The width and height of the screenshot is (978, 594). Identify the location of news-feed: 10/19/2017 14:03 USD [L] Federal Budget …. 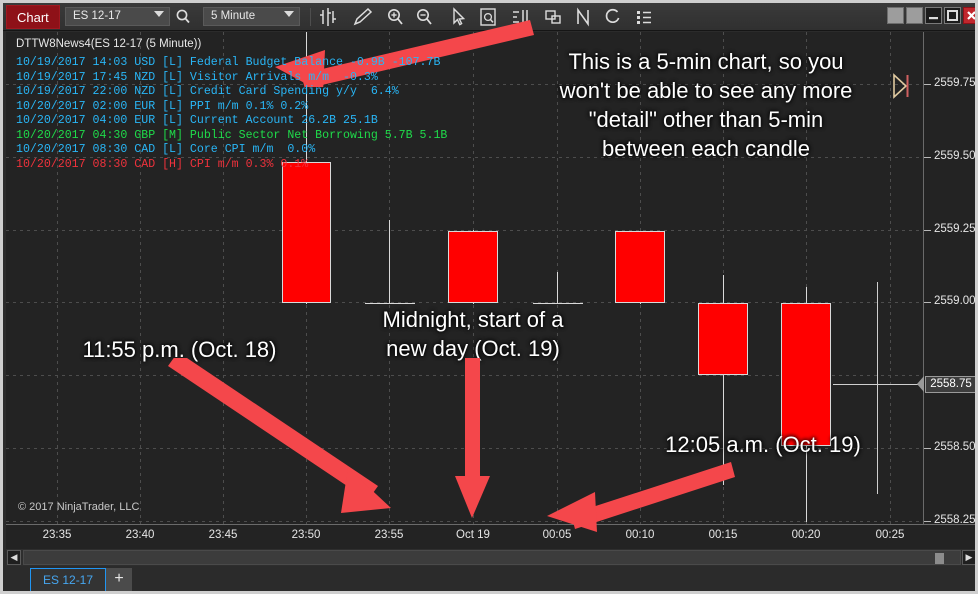
(231, 114).